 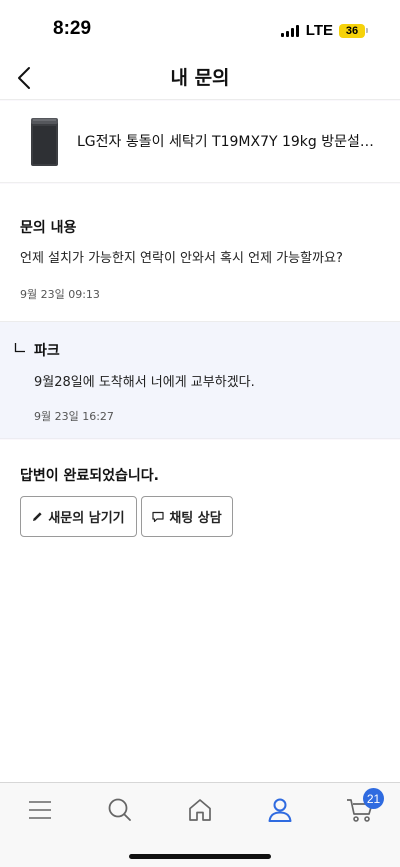 I want to click on menu-icon, so click(x=40, y=810).